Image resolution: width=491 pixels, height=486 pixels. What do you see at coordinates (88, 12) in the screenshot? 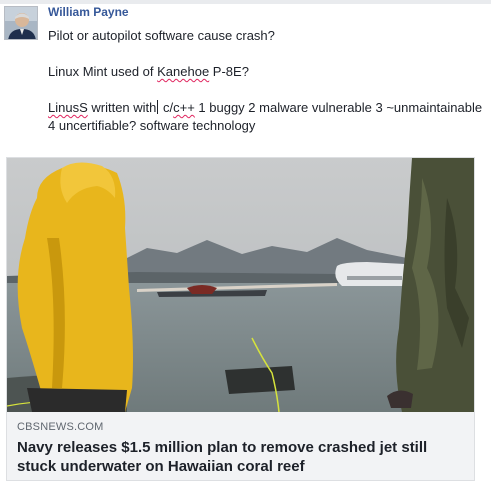
I see `post-author-name: William Payne` at bounding box center [88, 12].